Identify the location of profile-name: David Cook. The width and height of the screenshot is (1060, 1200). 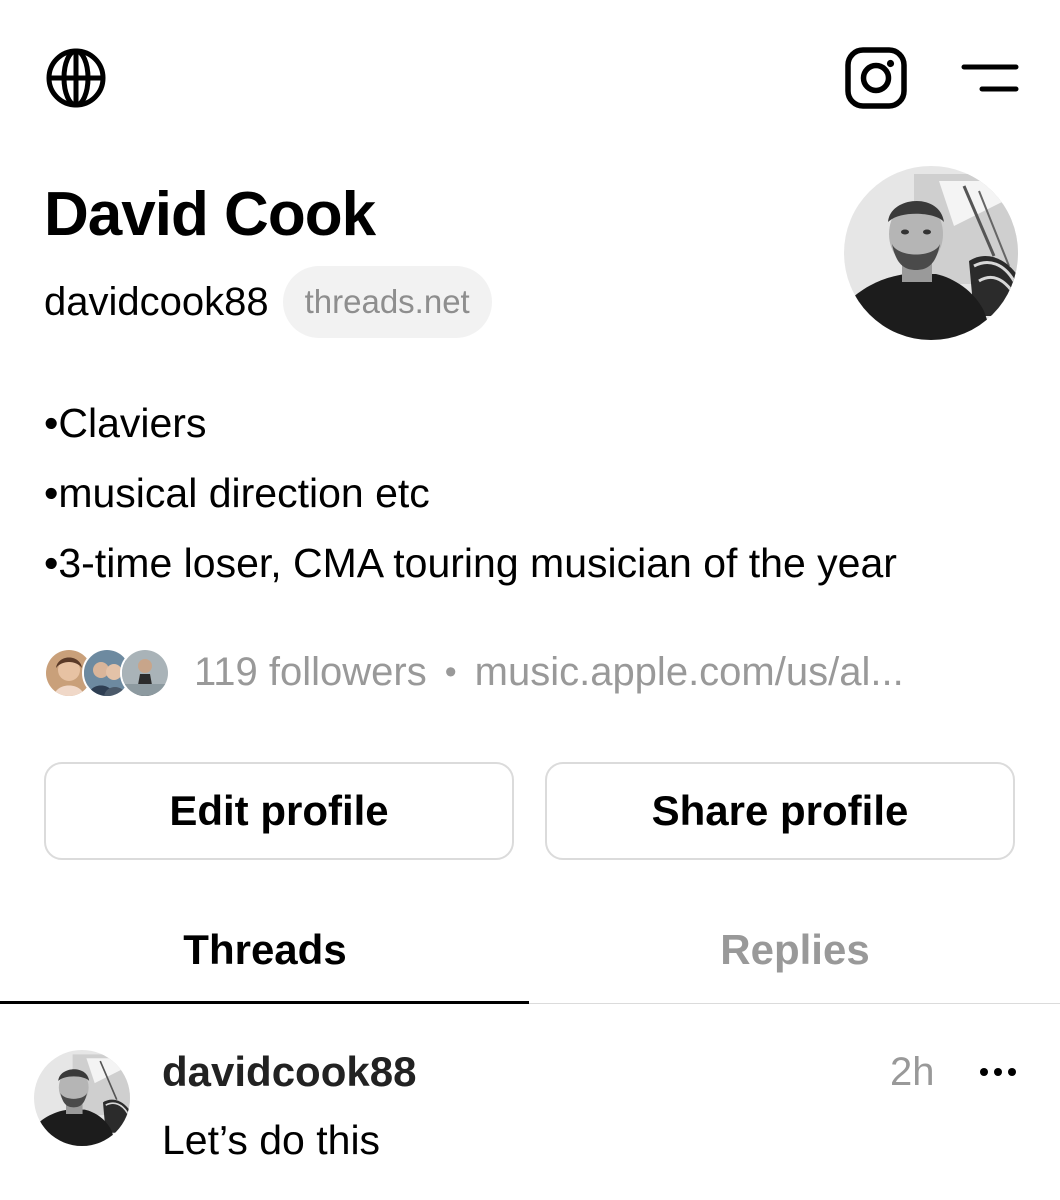
(210, 214).